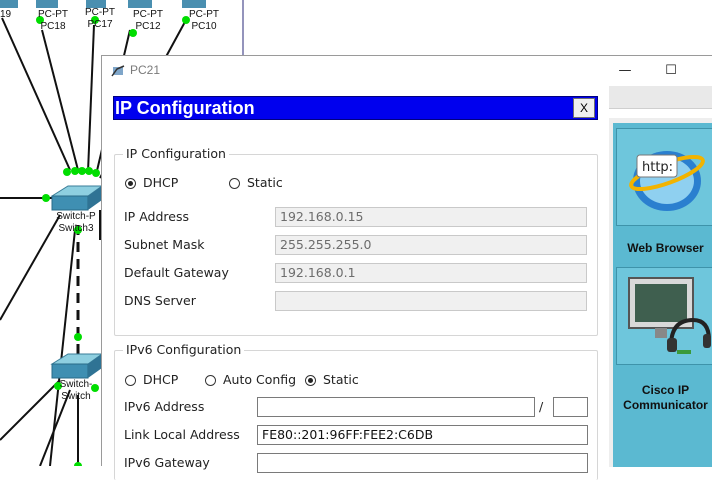  Describe the element at coordinates (160, 379) in the screenshot. I see `ipv6-dhcp-label: DHCP` at that location.